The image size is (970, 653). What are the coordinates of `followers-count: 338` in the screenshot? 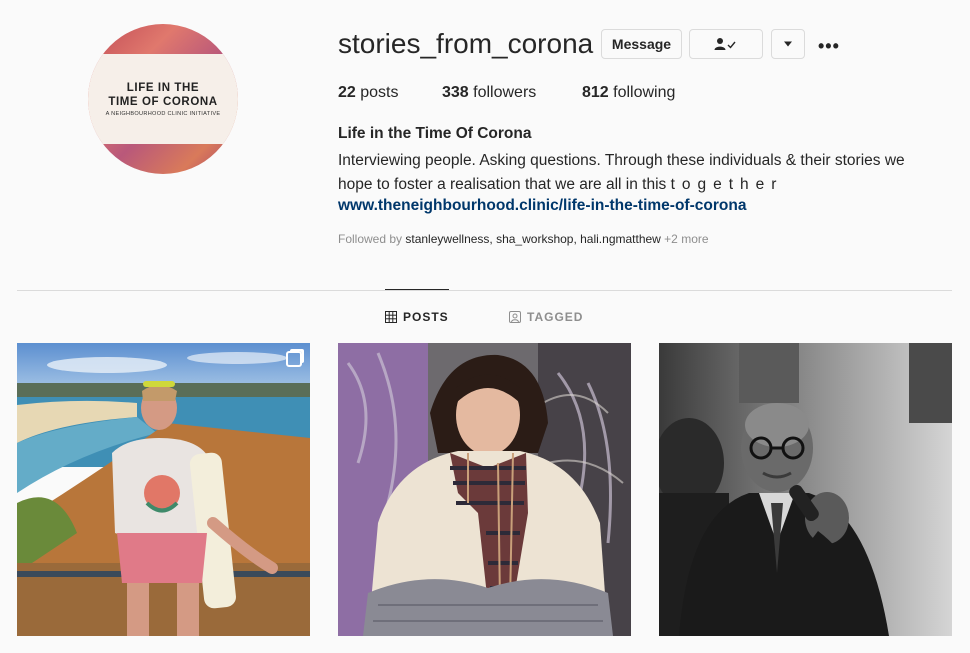 It's located at (455, 92).